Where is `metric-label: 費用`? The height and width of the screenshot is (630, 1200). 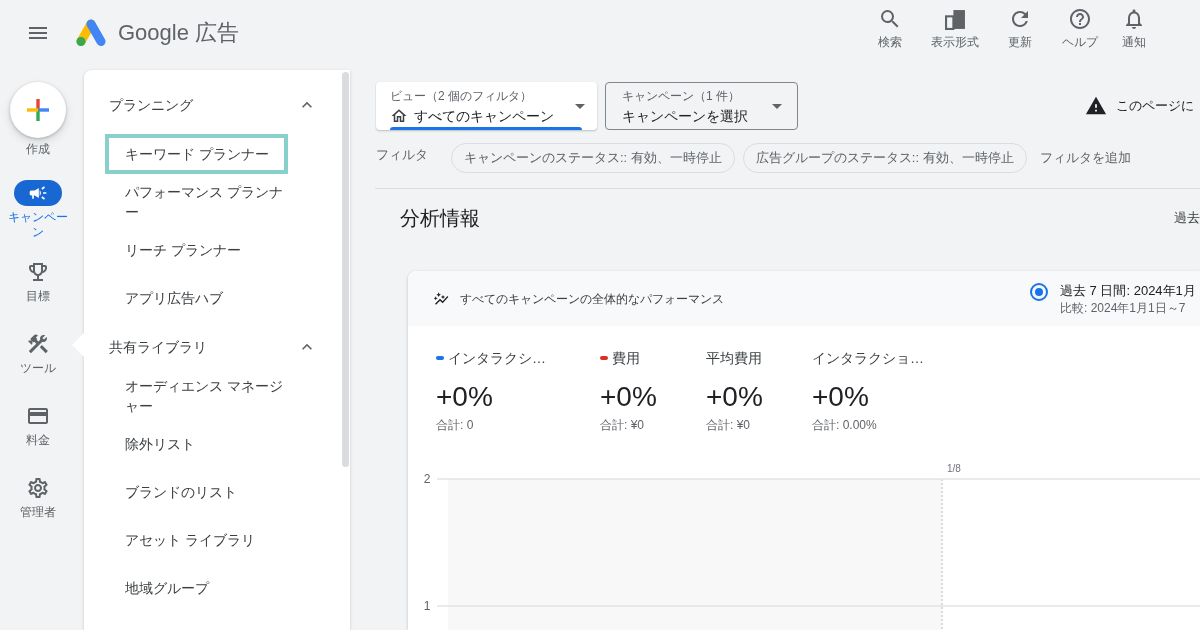 metric-label: 費用 is located at coordinates (626, 358).